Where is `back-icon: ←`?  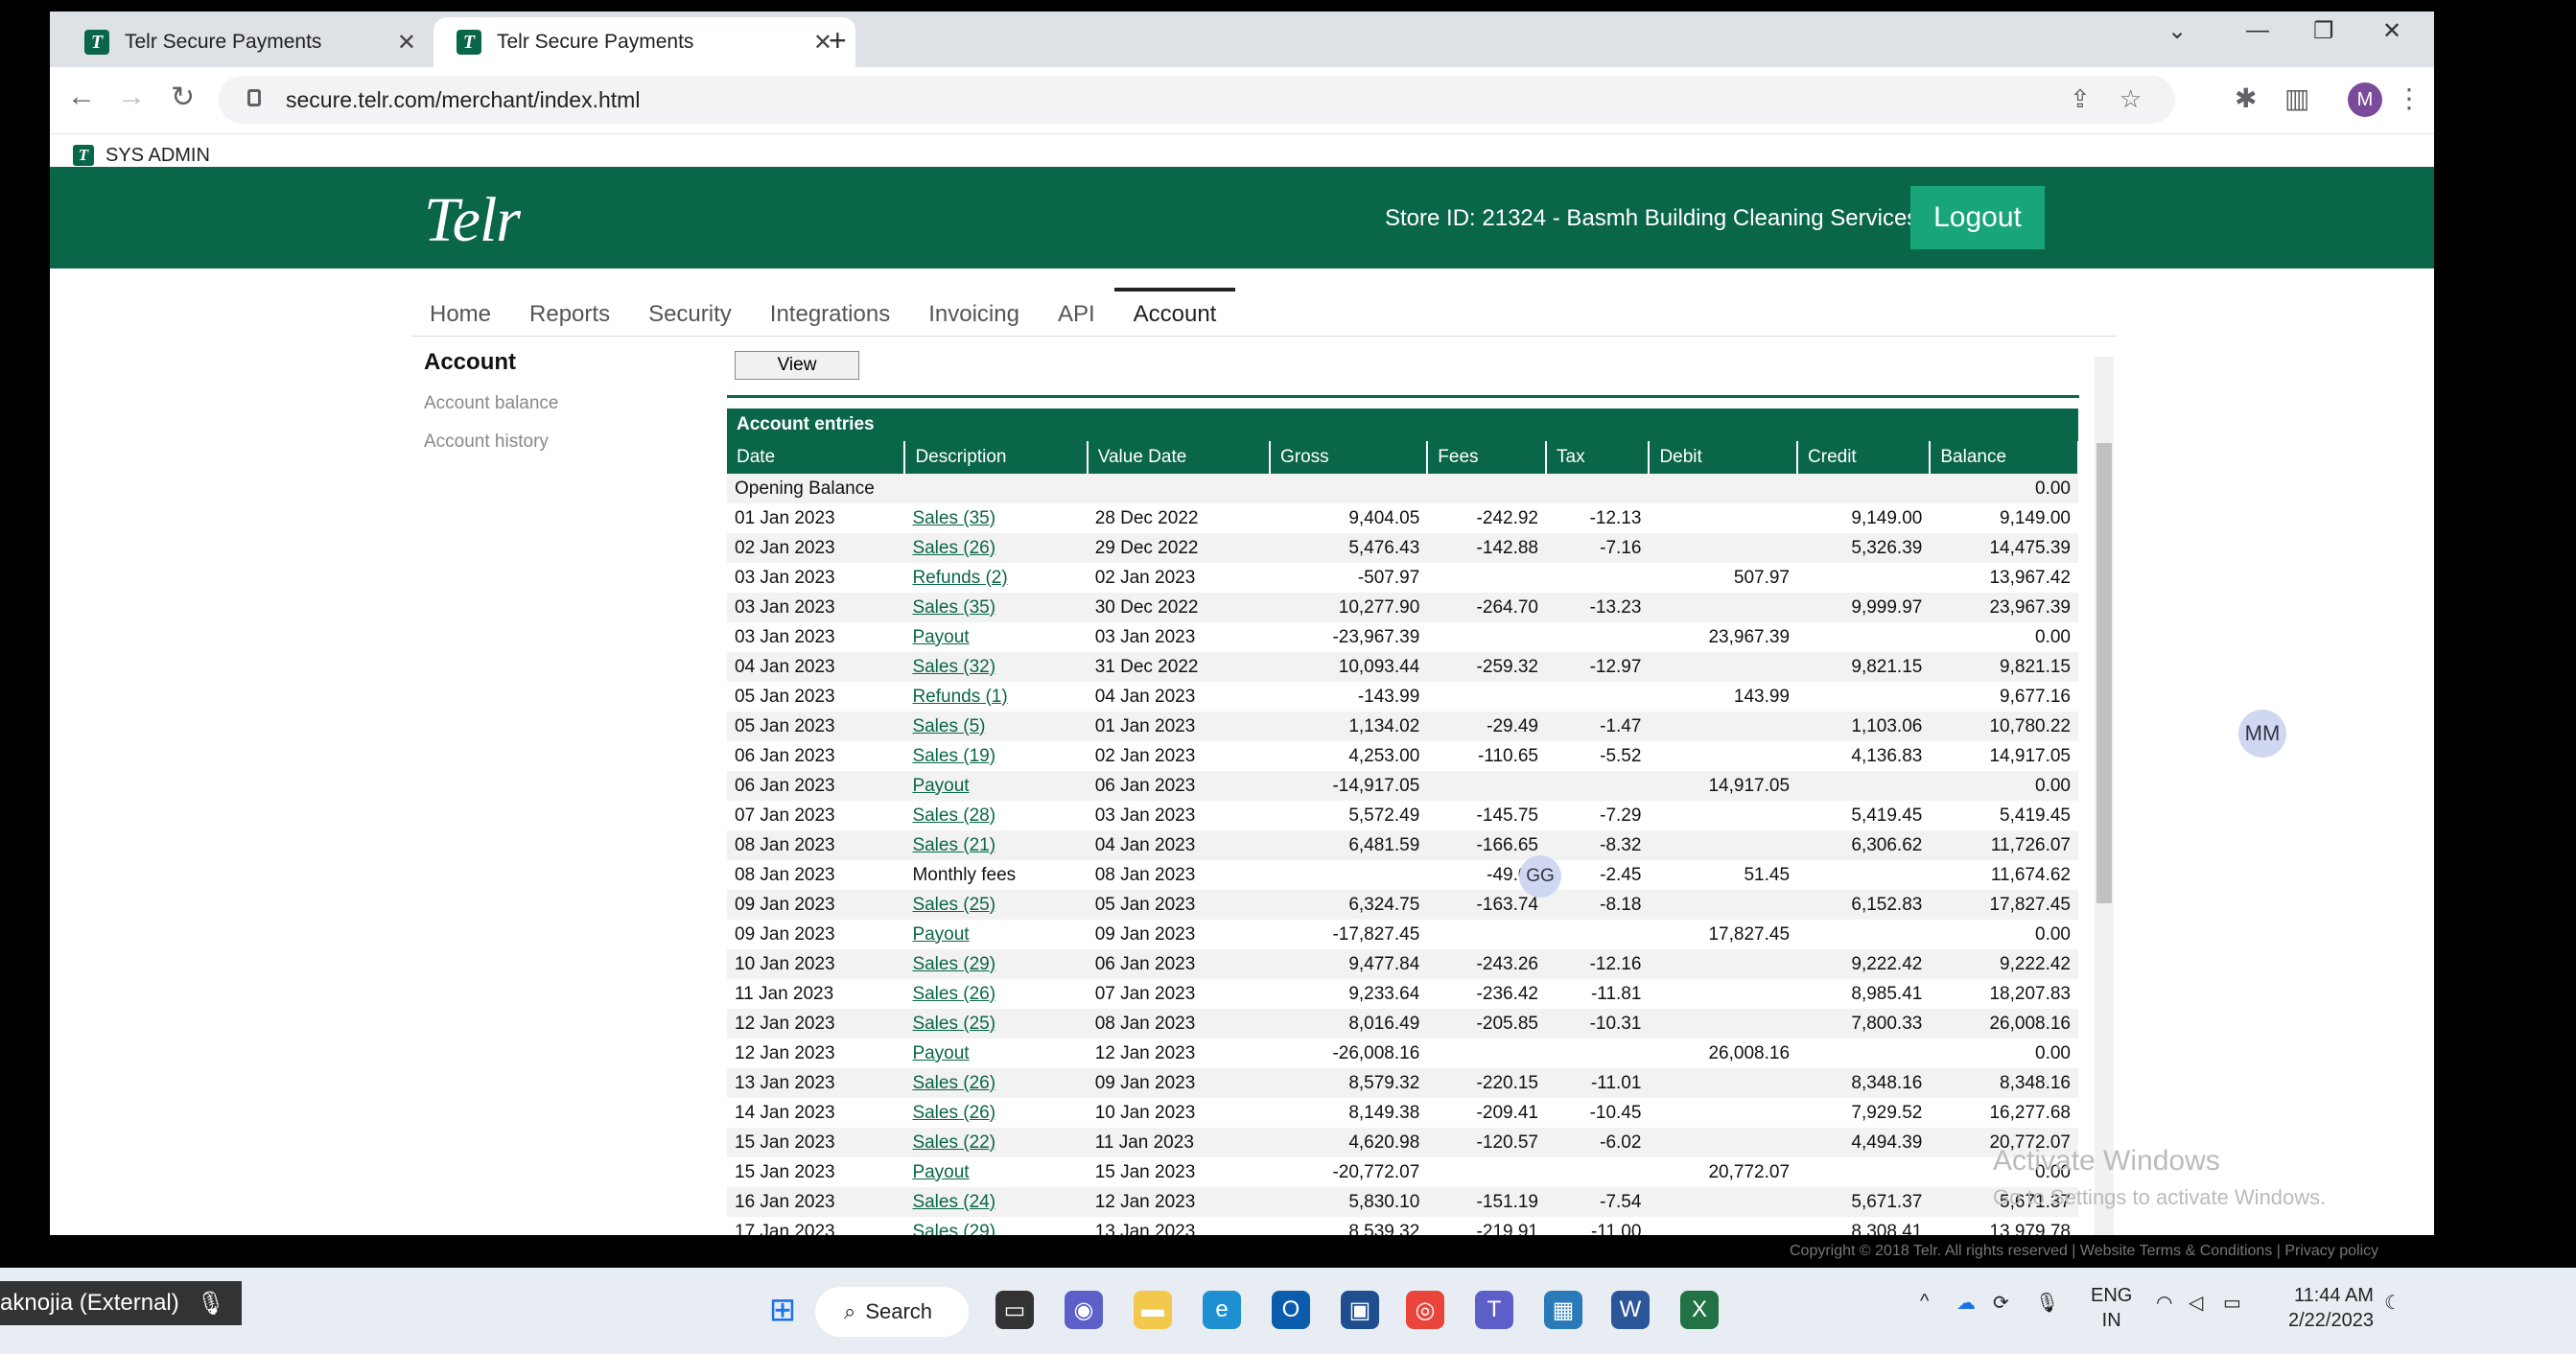
back-icon: ← is located at coordinates (81, 97).